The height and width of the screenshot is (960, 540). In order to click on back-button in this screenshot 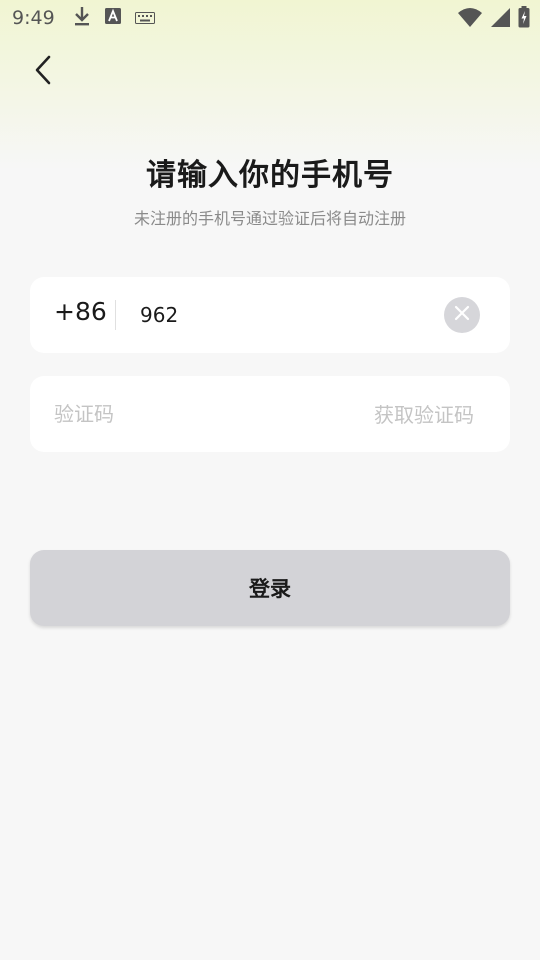, I will do `click(43, 72)`.